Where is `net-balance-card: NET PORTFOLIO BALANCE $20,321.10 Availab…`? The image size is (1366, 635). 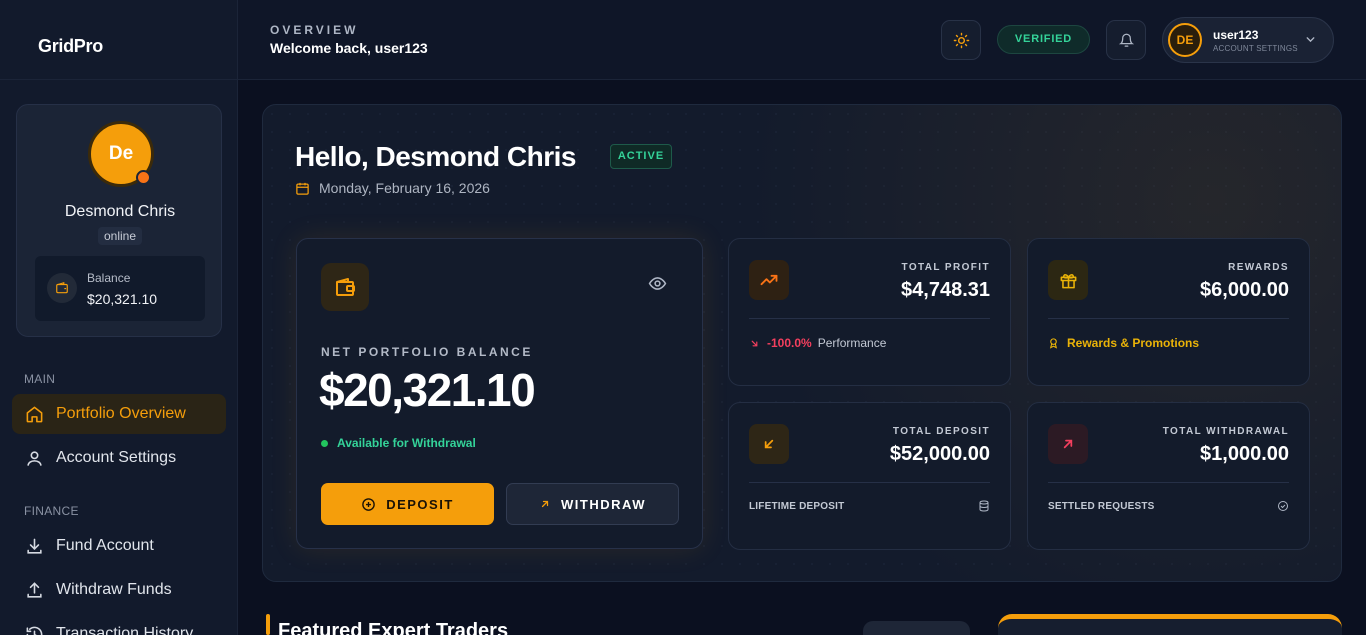
net-balance-card: NET PORTFOLIO BALANCE $20,321.10 Availab… is located at coordinates (499, 393).